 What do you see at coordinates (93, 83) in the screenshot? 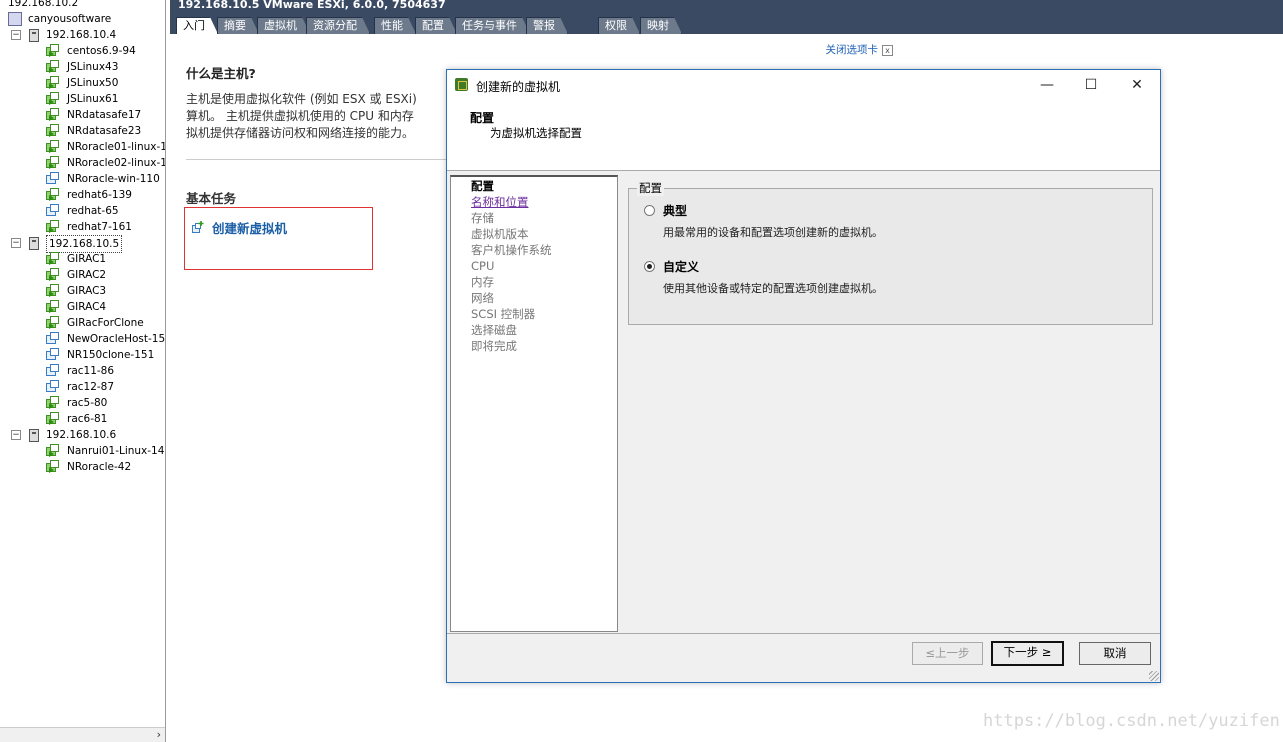
I see `tree-item-label: JSLinux50` at bounding box center [93, 83].